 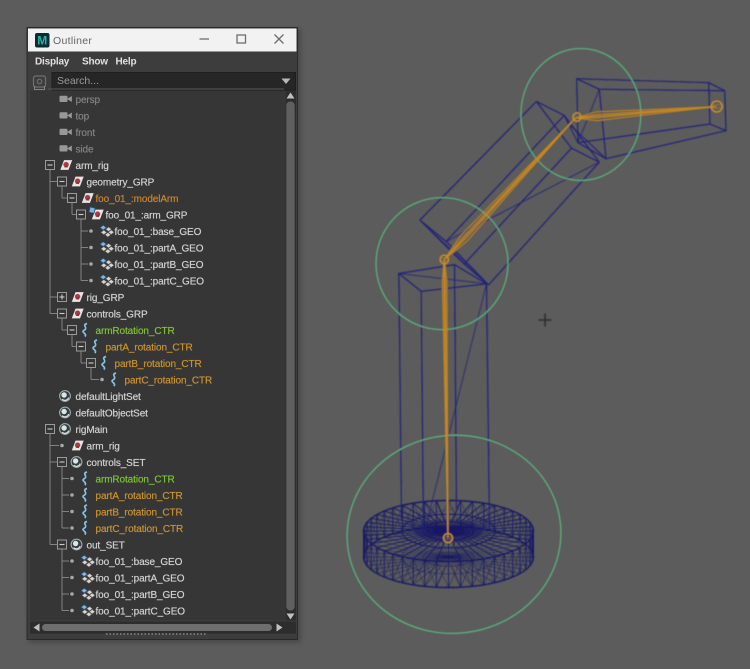 What do you see at coordinates (52, 62) in the screenshot?
I see `svg-text: Display` at bounding box center [52, 62].